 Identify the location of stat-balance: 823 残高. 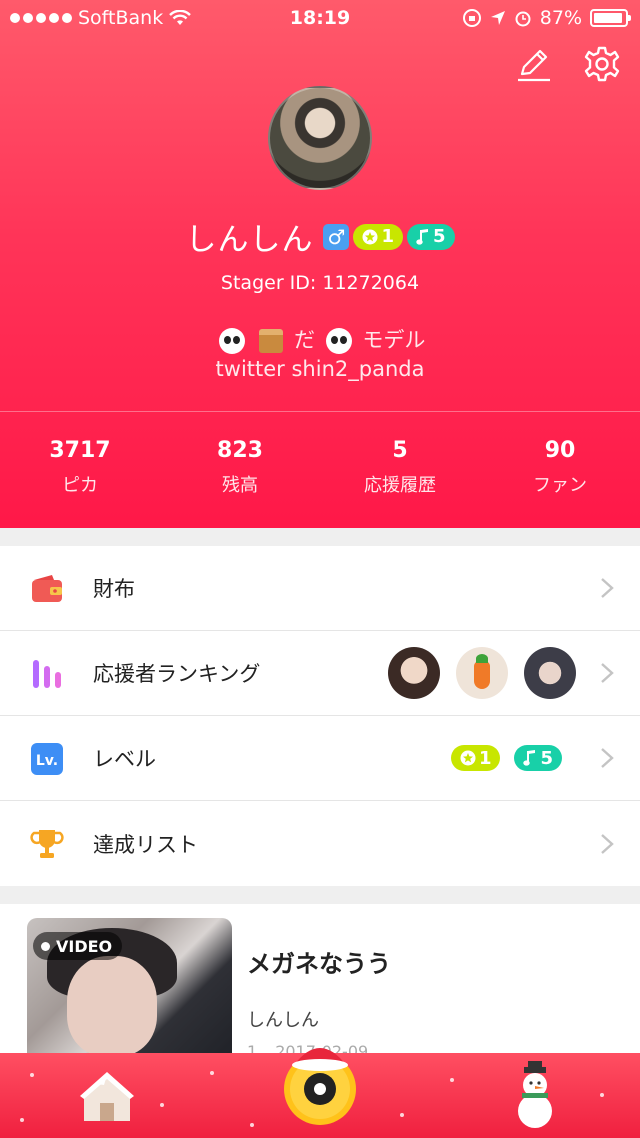
(240, 467).